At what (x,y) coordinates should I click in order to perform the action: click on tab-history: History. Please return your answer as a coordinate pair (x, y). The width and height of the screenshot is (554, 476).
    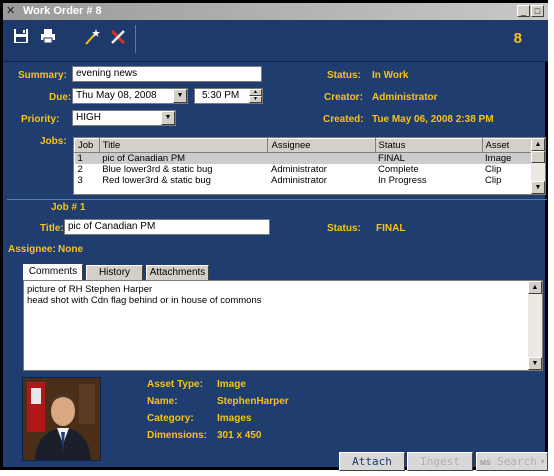
    Looking at the image, I should click on (114, 273).